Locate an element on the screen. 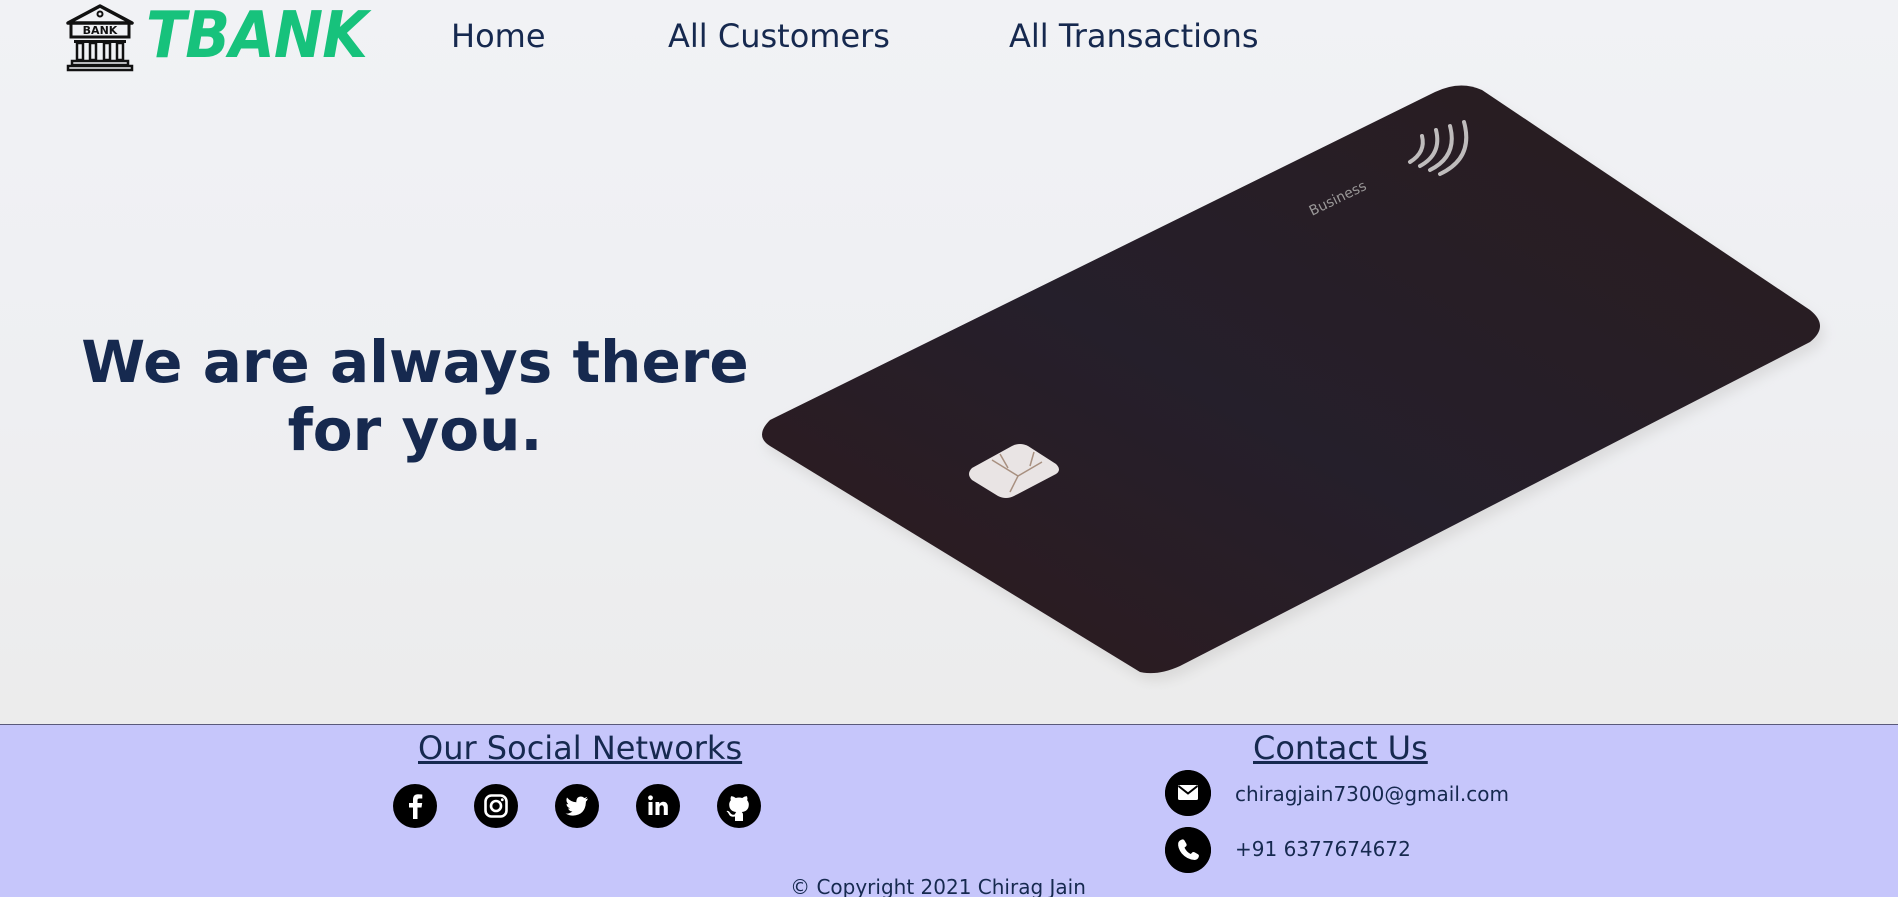  nav-home: Home is located at coordinates (498, 36).